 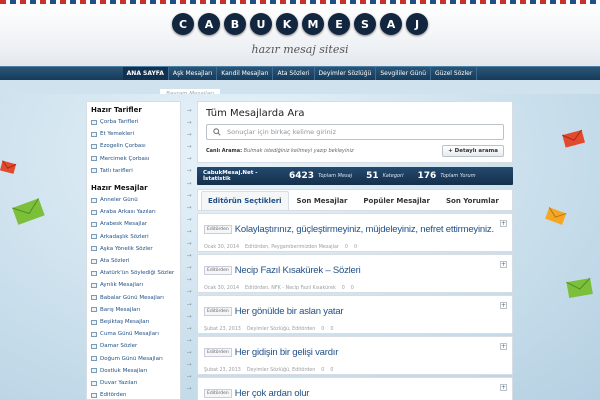 What do you see at coordinates (133, 237) in the screenshot?
I see `sidebar-link: Arkadaşlık Sözleri` at bounding box center [133, 237].